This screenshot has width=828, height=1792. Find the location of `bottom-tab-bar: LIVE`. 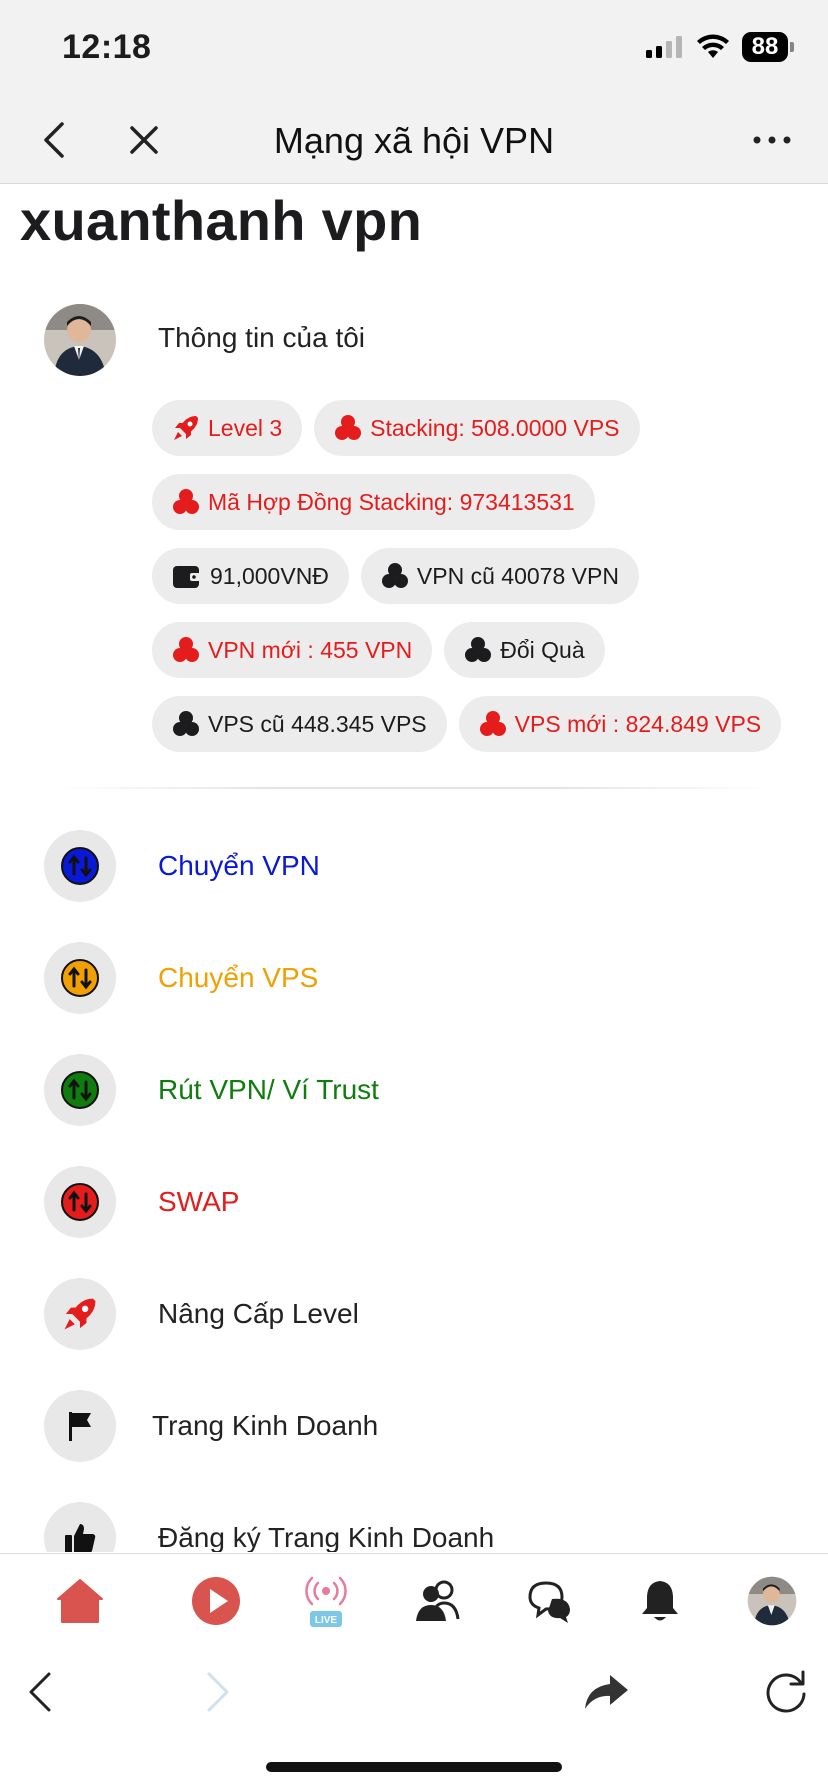

bottom-tab-bar: LIVE is located at coordinates (414, 1600).